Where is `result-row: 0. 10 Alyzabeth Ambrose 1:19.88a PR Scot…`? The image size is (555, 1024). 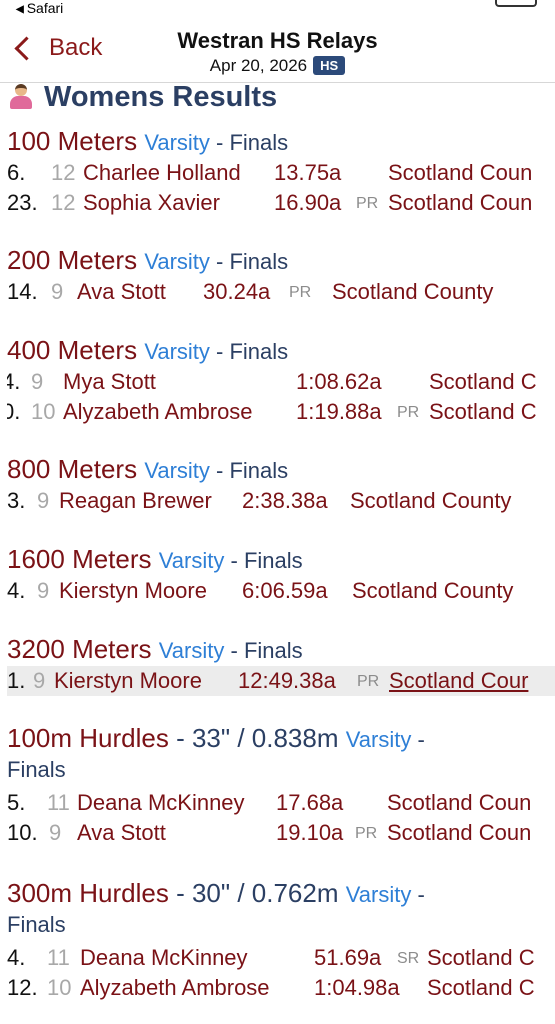
result-row: 0. 10 Alyzabeth Ambrose 1:19.88a PR Scot… is located at coordinates (281, 412).